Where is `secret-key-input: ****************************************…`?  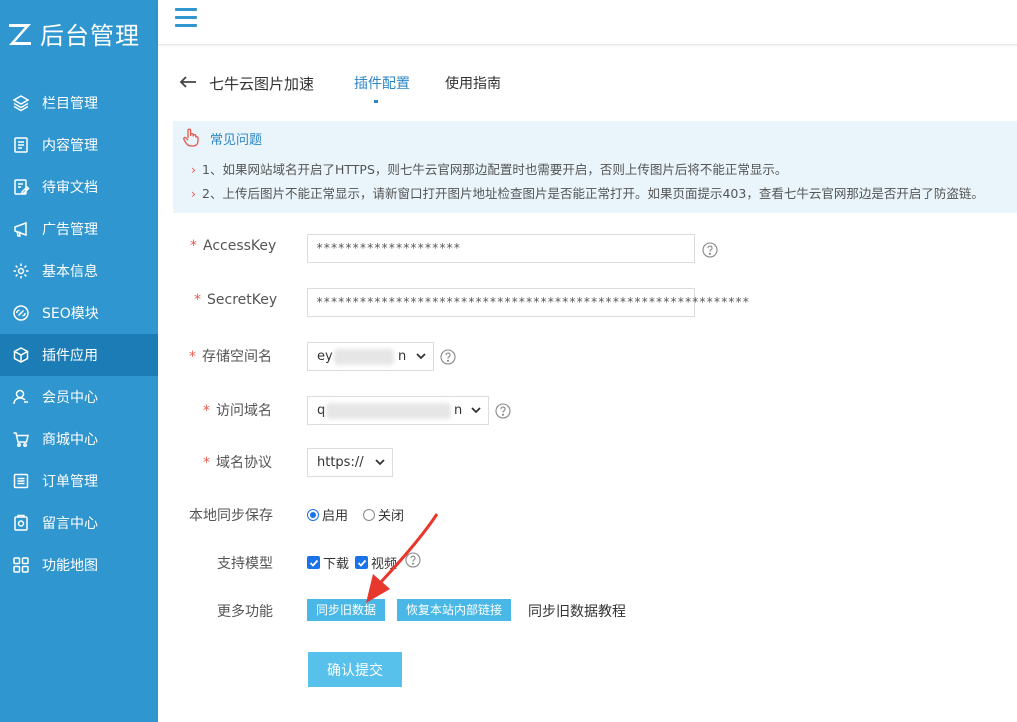 secret-key-input: ****************************************… is located at coordinates (528, 302).